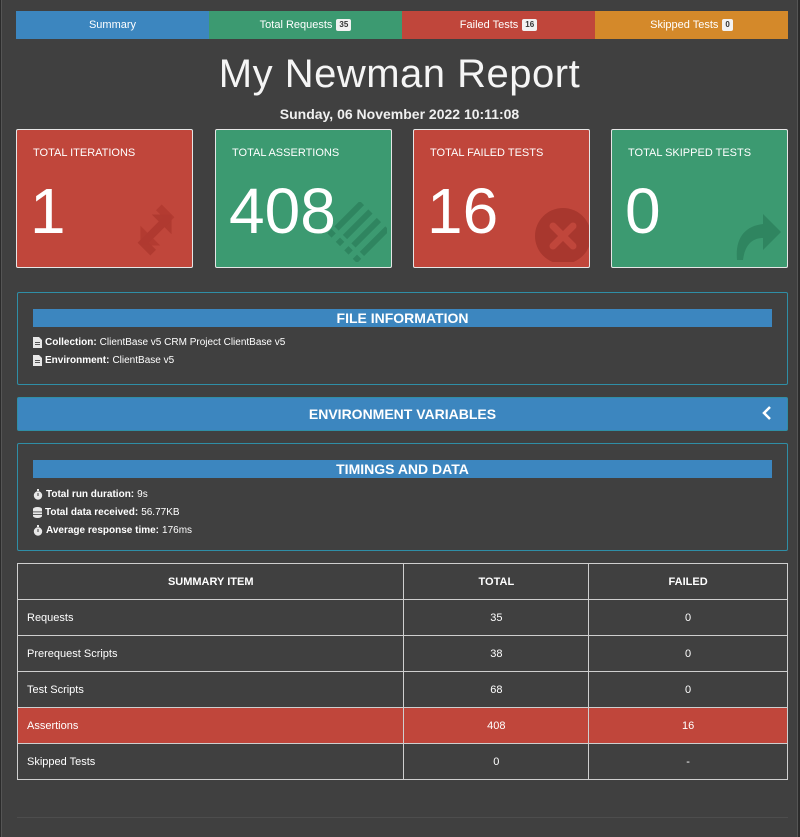 This screenshot has height=837, width=800. I want to click on table-row: Prerequest Scripts 38 0, so click(402, 653).